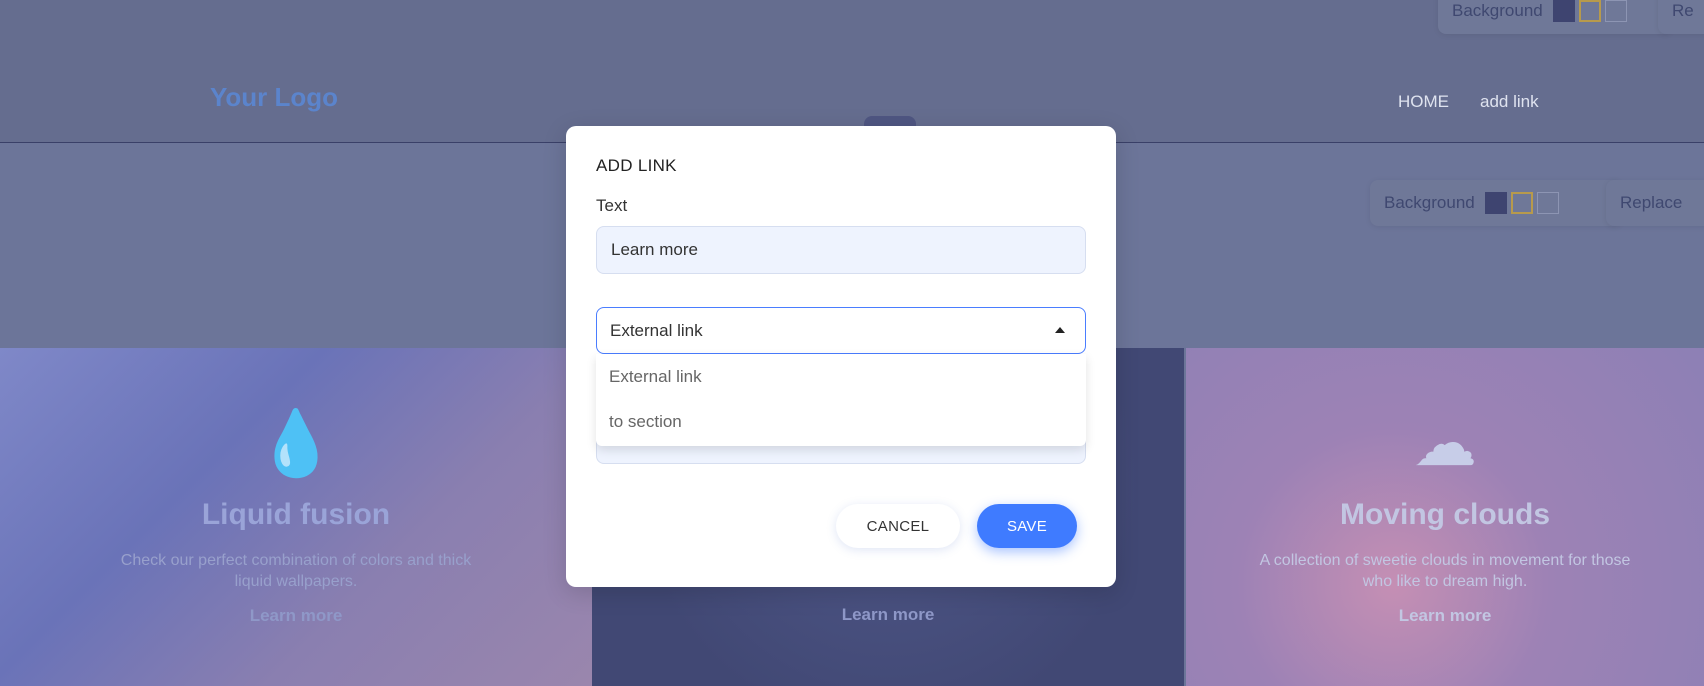 This screenshot has height=686, width=1704. What do you see at coordinates (841, 376) in the screenshot?
I see `option-external-link: External link` at bounding box center [841, 376].